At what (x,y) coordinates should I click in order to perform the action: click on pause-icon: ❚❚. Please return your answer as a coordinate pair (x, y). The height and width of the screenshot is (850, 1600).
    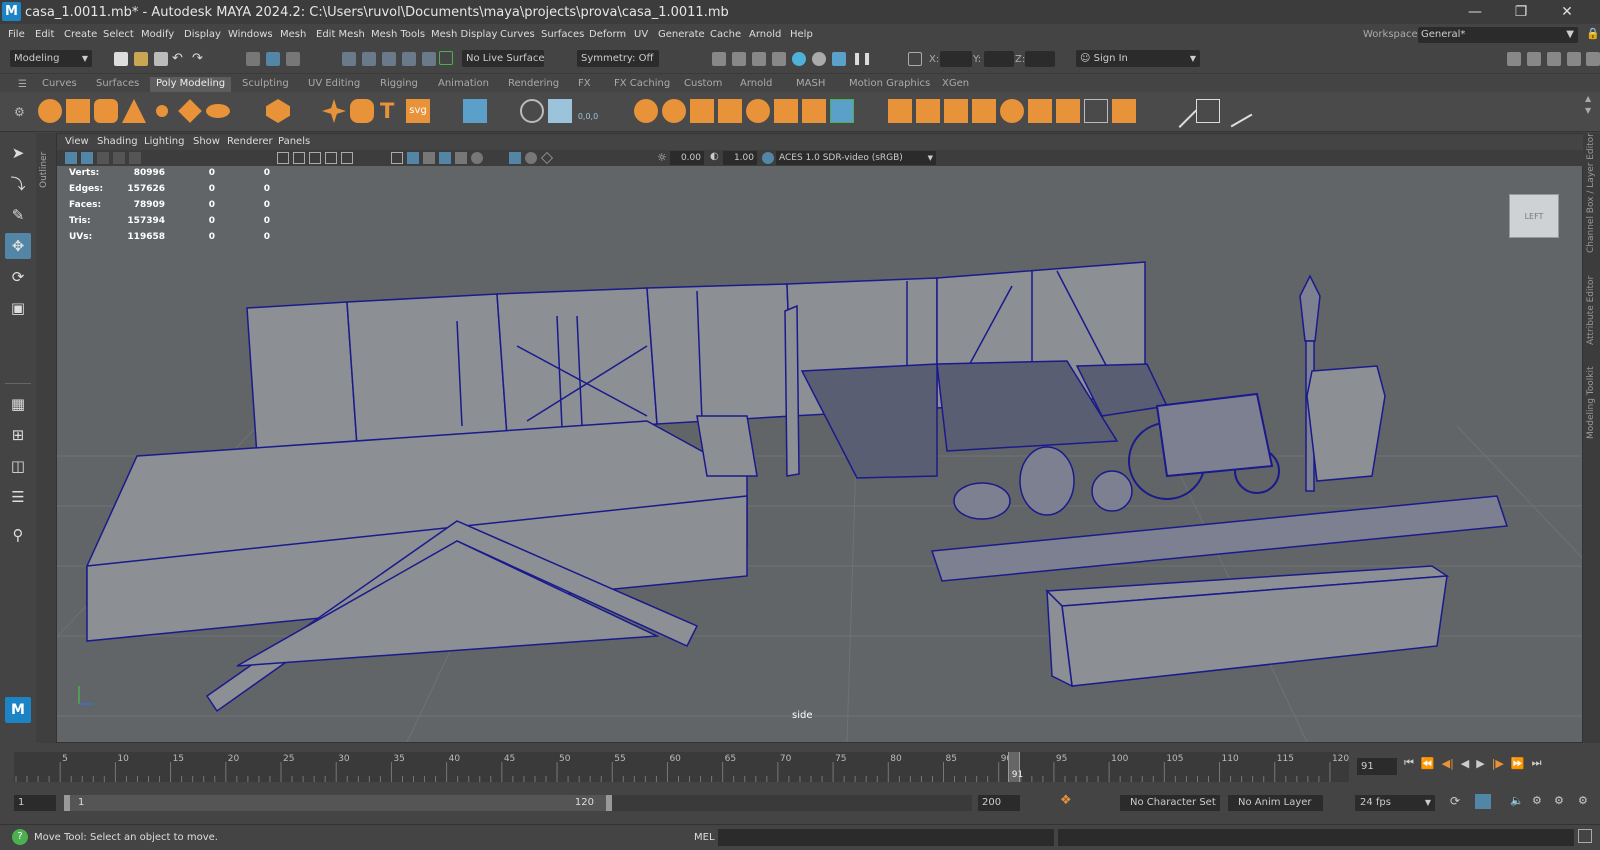
    Looking at the image, I should click on (862, 58).